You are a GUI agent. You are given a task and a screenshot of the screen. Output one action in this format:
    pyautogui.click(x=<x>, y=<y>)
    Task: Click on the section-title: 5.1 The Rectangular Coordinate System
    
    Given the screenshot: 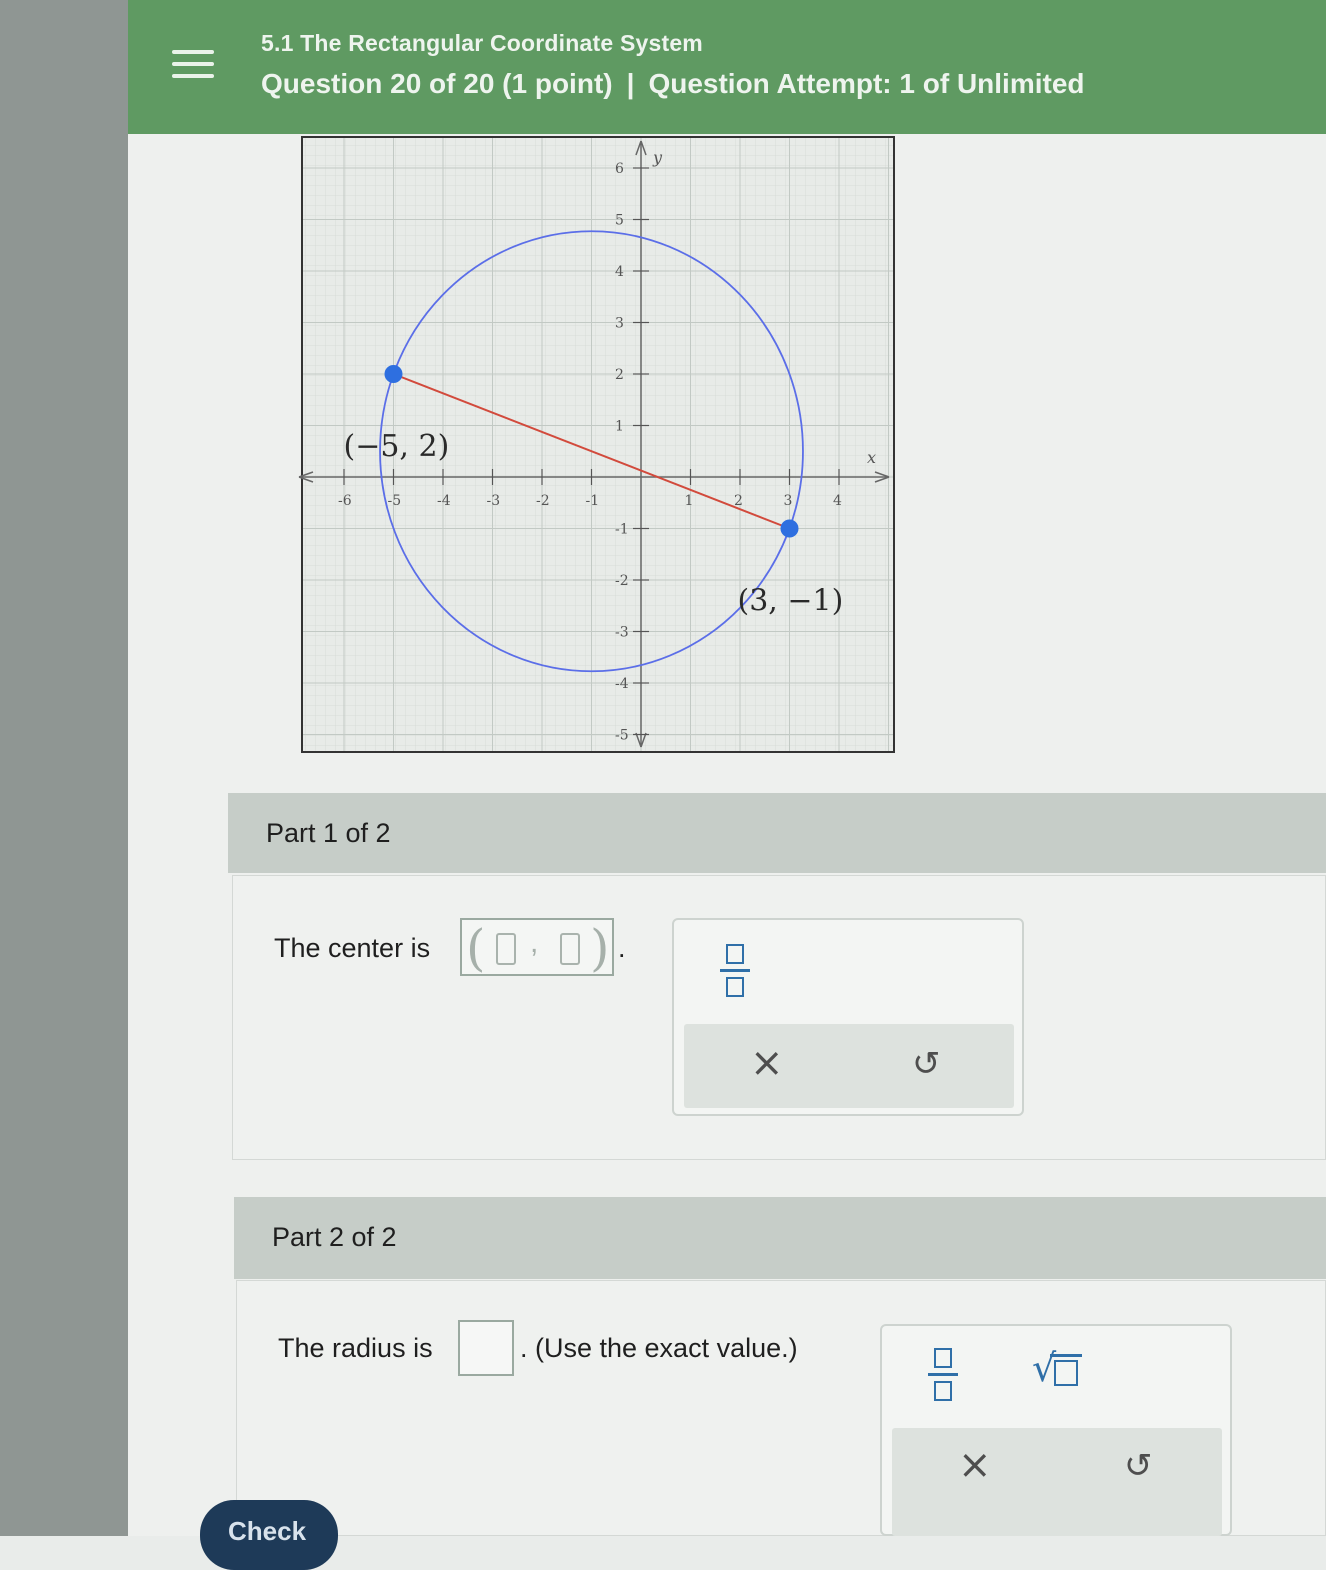 What is the action you would take?
    pyautogui.click(x=482, y=43)
    